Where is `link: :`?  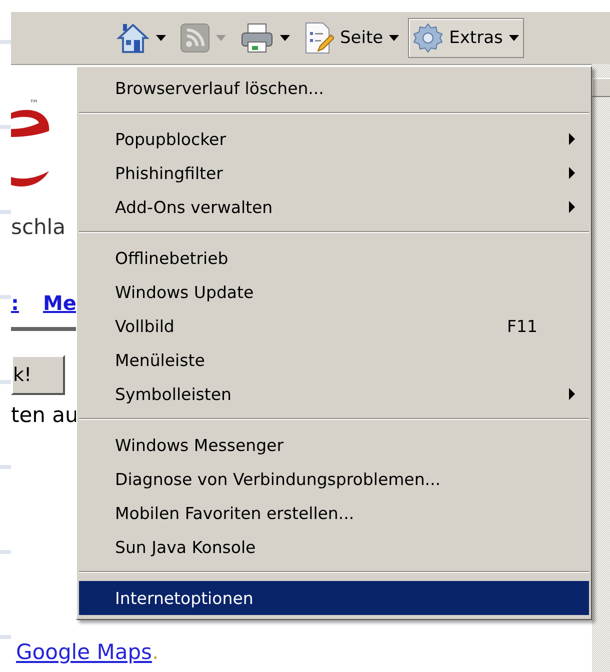 link: : is located at coordinates (15, 303).